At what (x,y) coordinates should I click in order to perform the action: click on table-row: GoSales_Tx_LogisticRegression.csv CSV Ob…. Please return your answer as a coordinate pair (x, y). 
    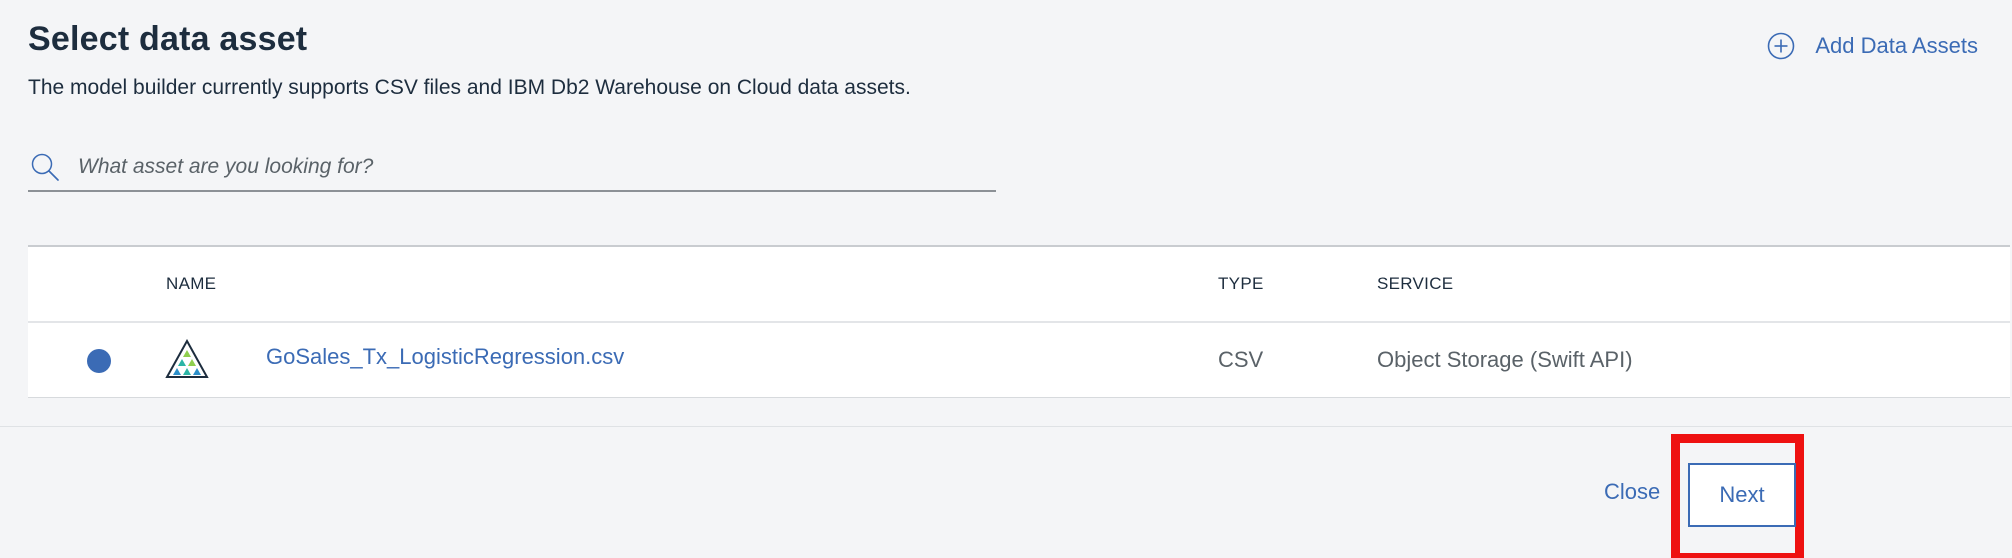
    Looking at the image, I should click on (1019, 360).